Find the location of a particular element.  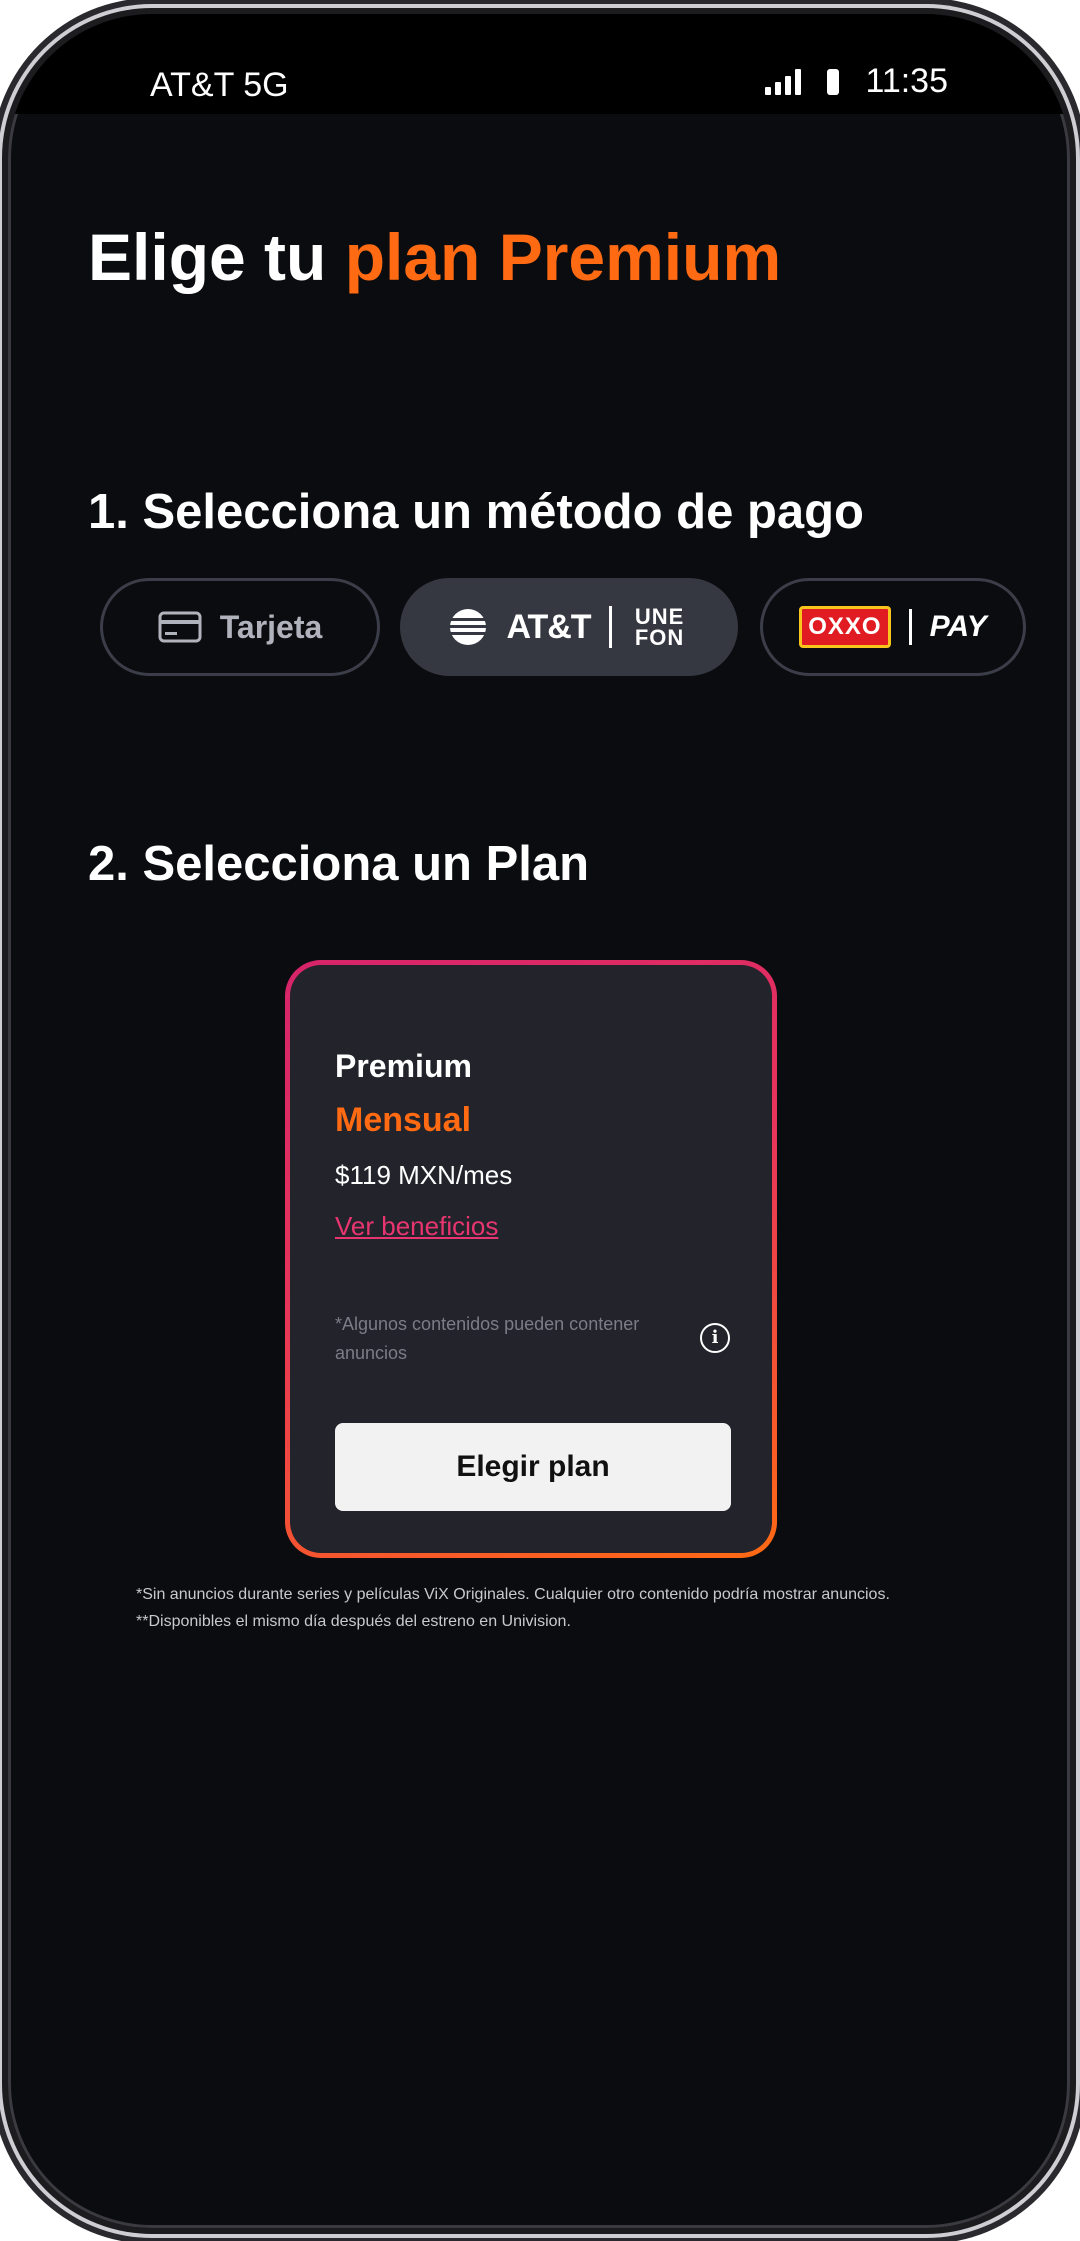

signal-icon is located at coordinates (783, 81).